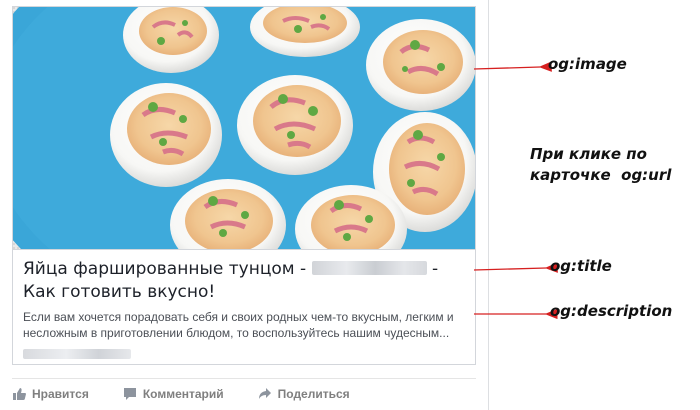 The width and height of the screenshot is (700, 410). What do you see at coordinates (130, 394) in the screenshot?
I see `speech-bubble-icon` at bounding box center [130, 394].